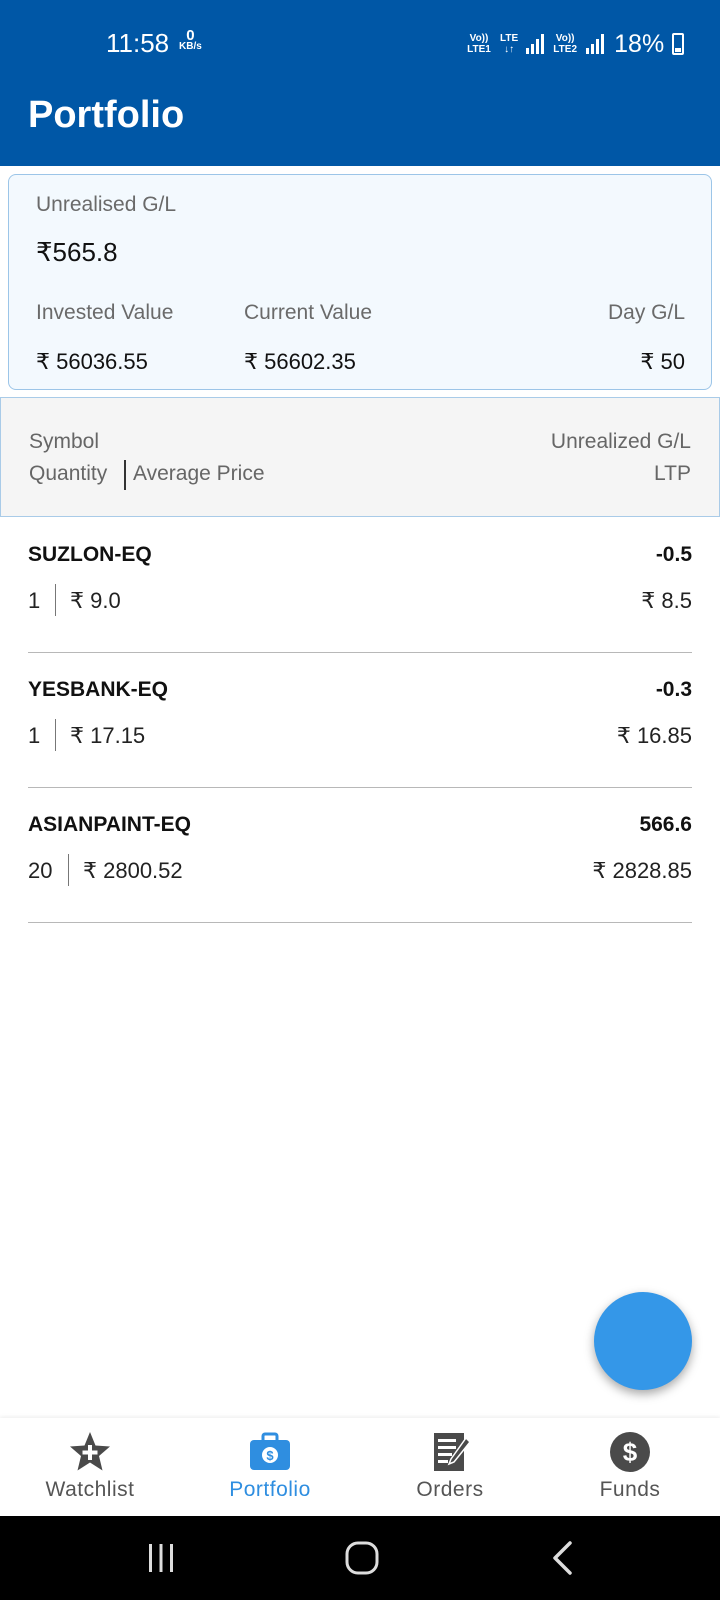  What do you see at coordinates (453, 1452) in the screenshot?
I see `document-edit-icon` at bounding box center [453, 1452].